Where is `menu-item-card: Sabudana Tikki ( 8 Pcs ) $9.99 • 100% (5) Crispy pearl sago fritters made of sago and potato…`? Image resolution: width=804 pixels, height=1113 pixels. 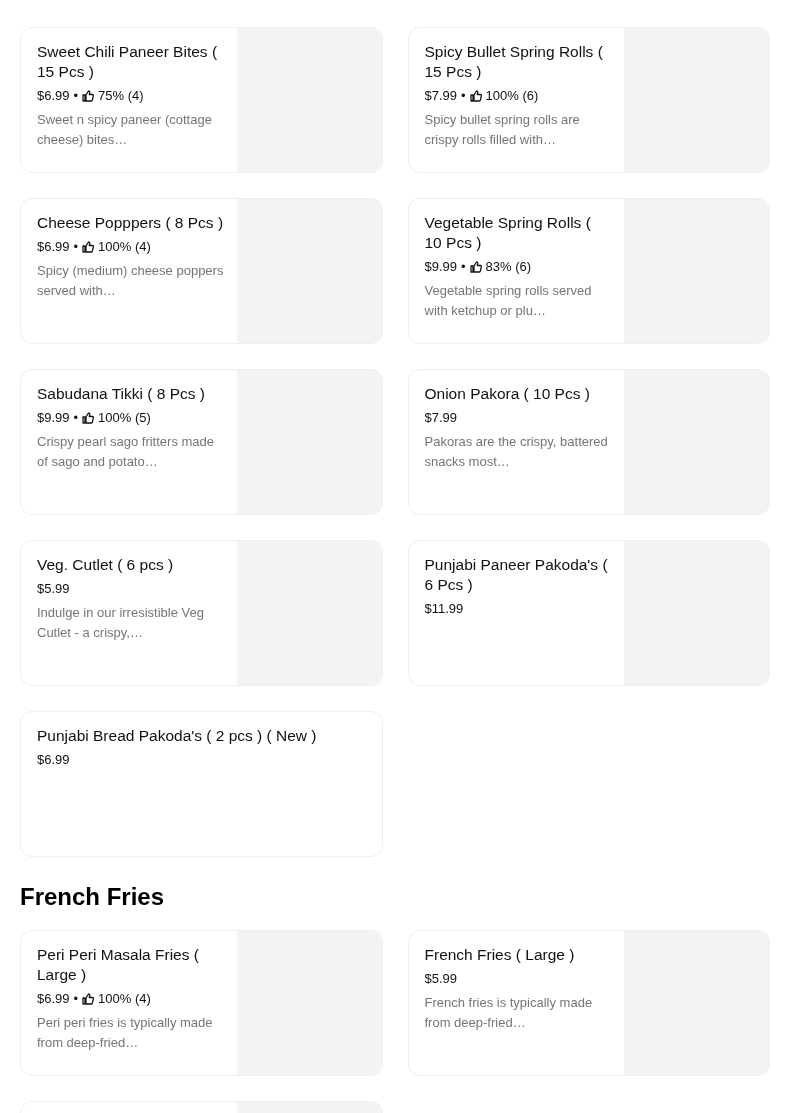 menu-item-card: Sabudana Tikki ( 8 Pcs ) $9.99 • 100% (5) Crispy pearl sago fritters made of sago and potato… is located at coordinates (201, 442).